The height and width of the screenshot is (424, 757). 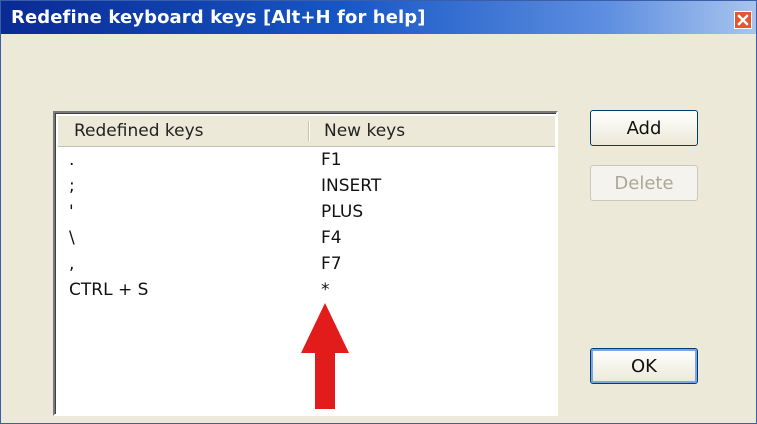 I want to click on new-key-cell: PLUS, so click(x=342, y=212).